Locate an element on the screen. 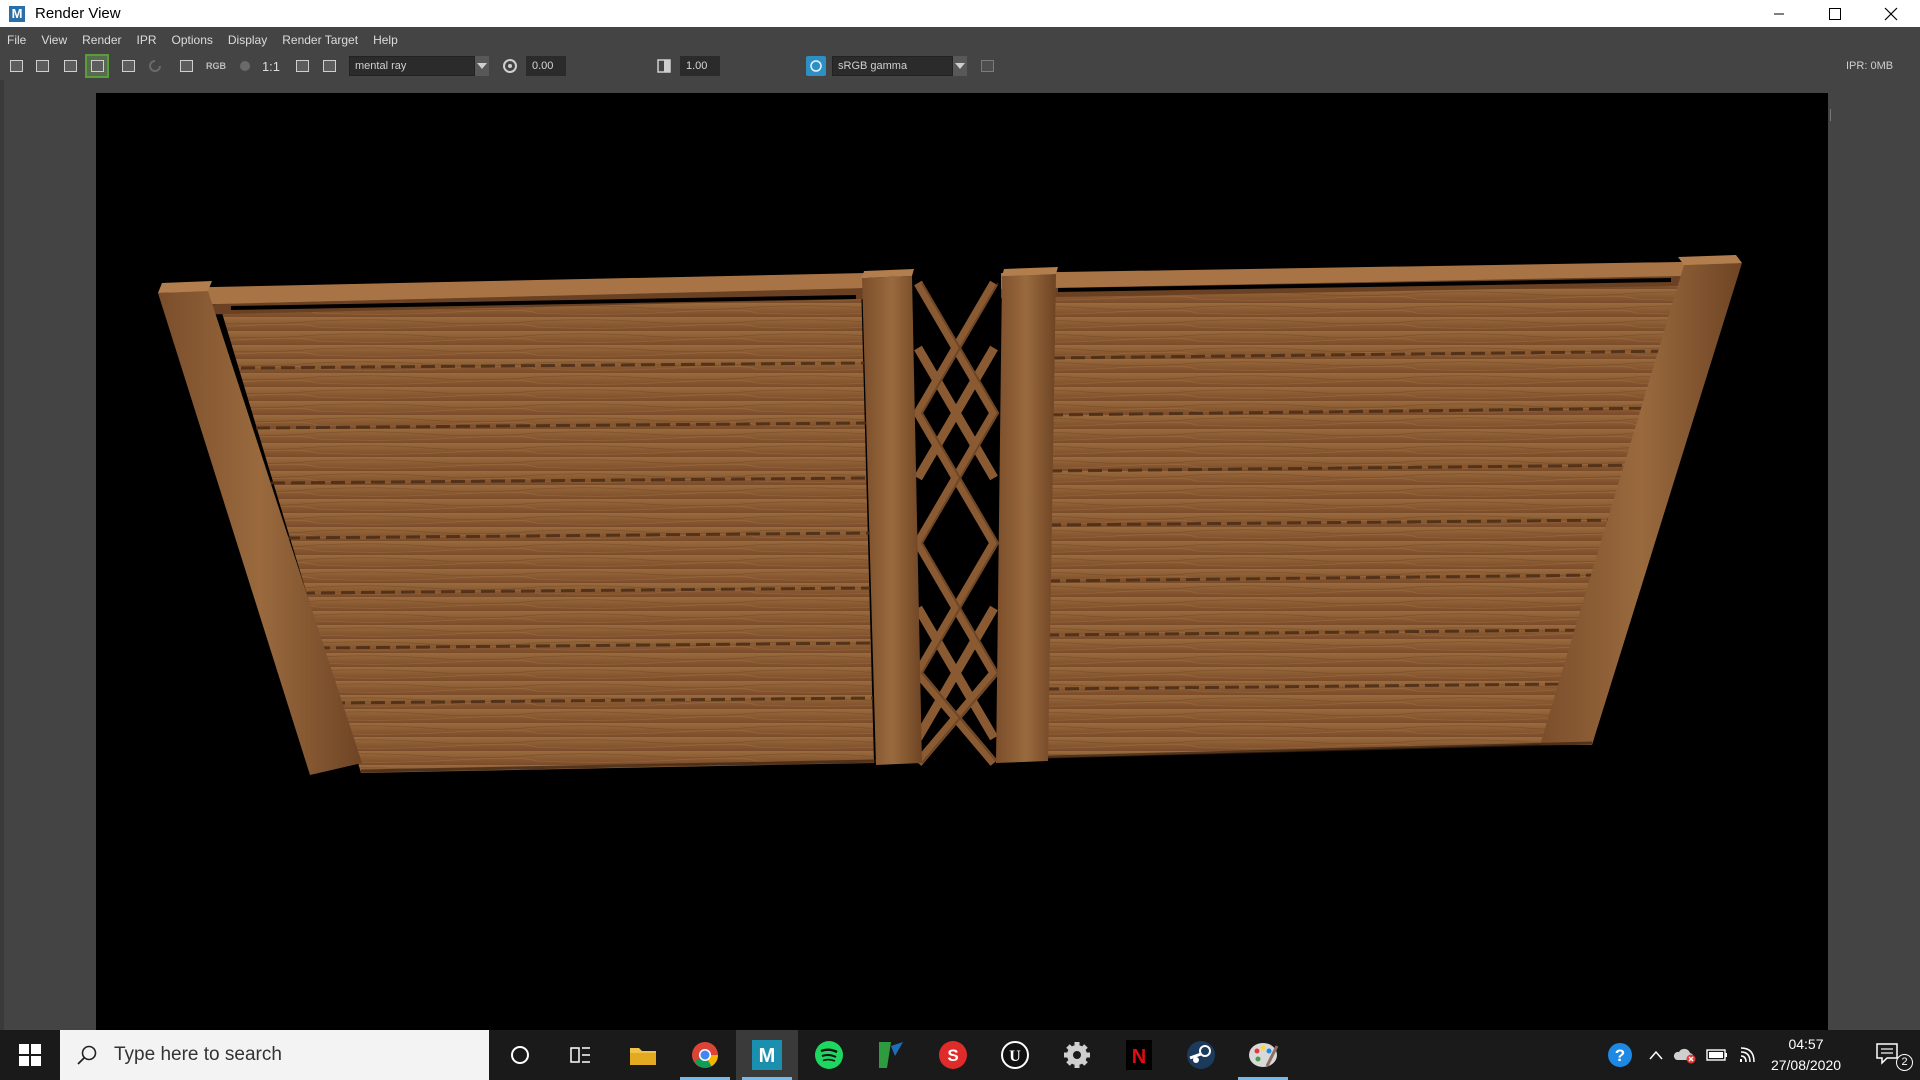 The width and height of the screenshot is (1920, 1080). taskbar-krita is located at coordinates (891, 1055).